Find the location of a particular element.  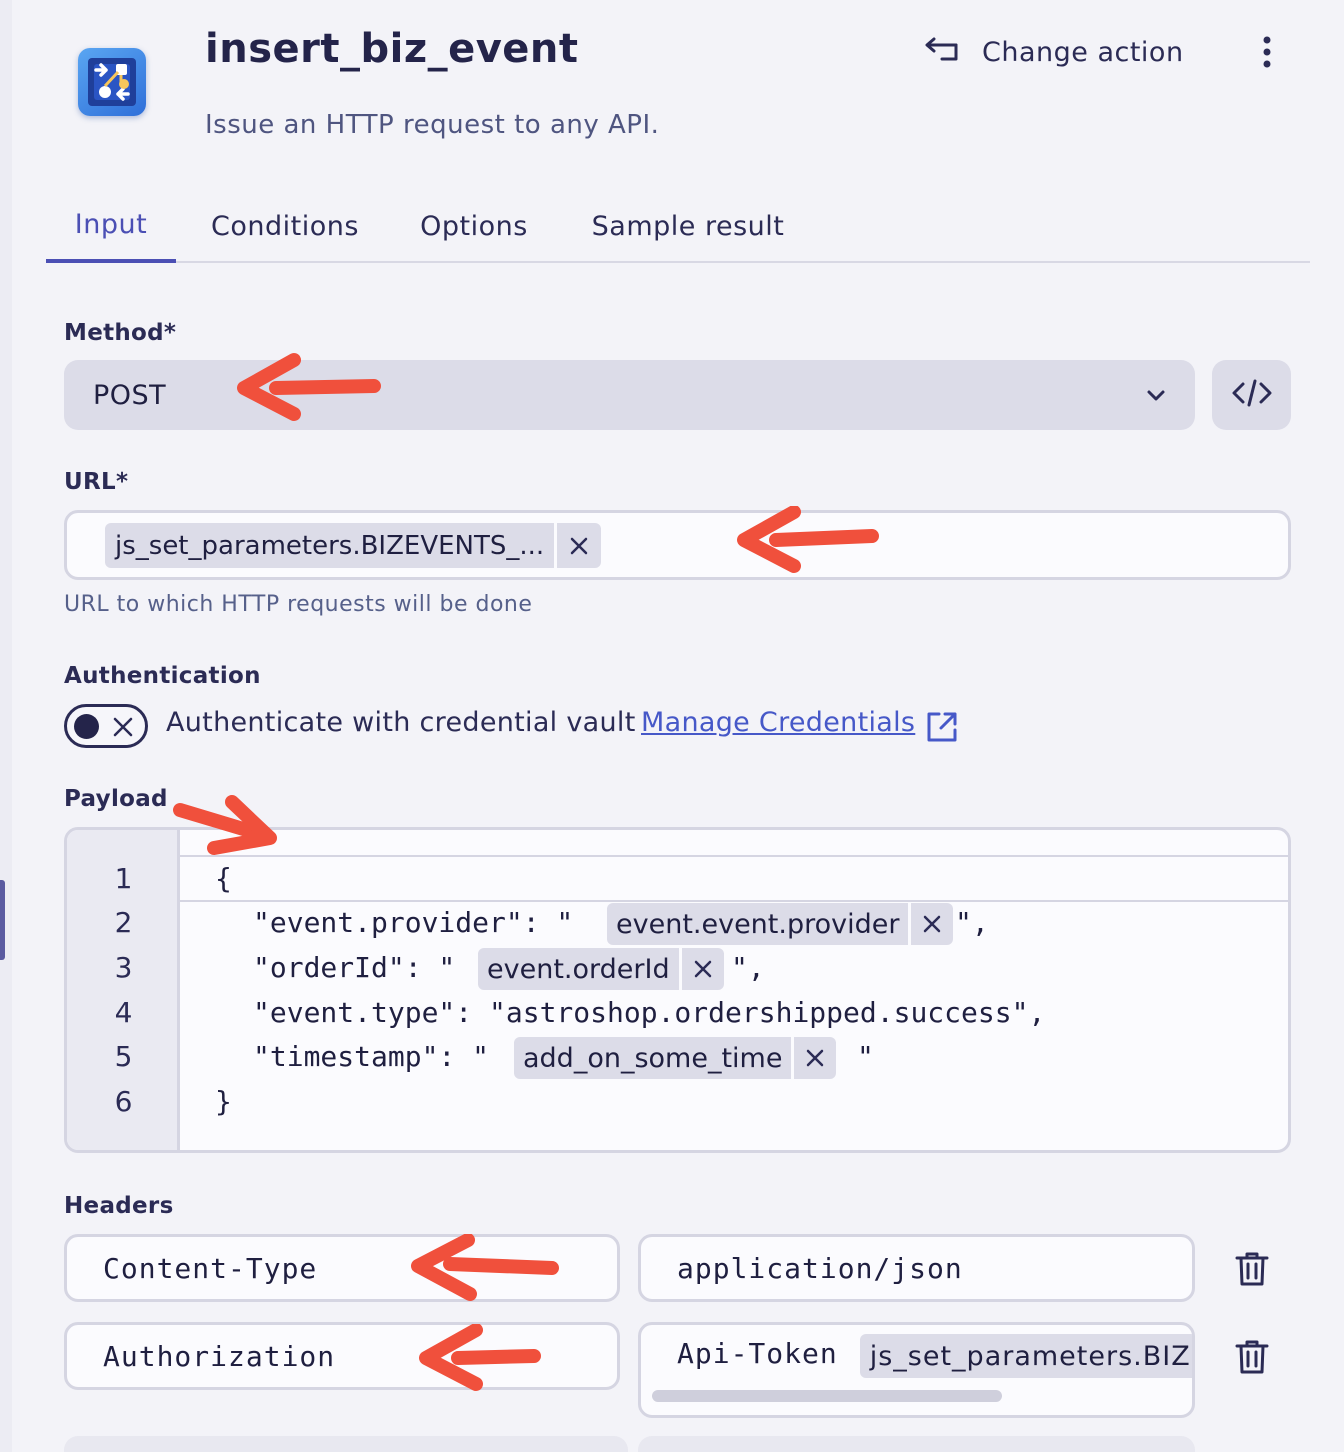

order-id-chip-label: event.orderId is located at coordinates (578, 969).